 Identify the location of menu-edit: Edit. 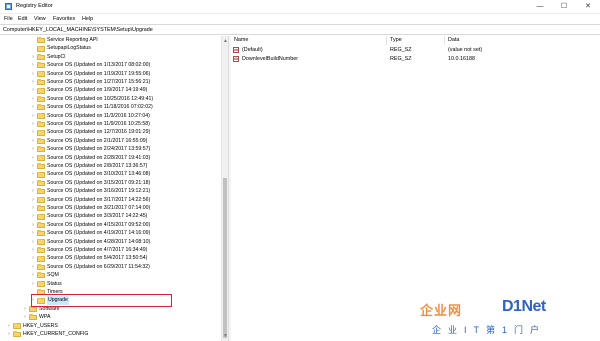
(22, 19).